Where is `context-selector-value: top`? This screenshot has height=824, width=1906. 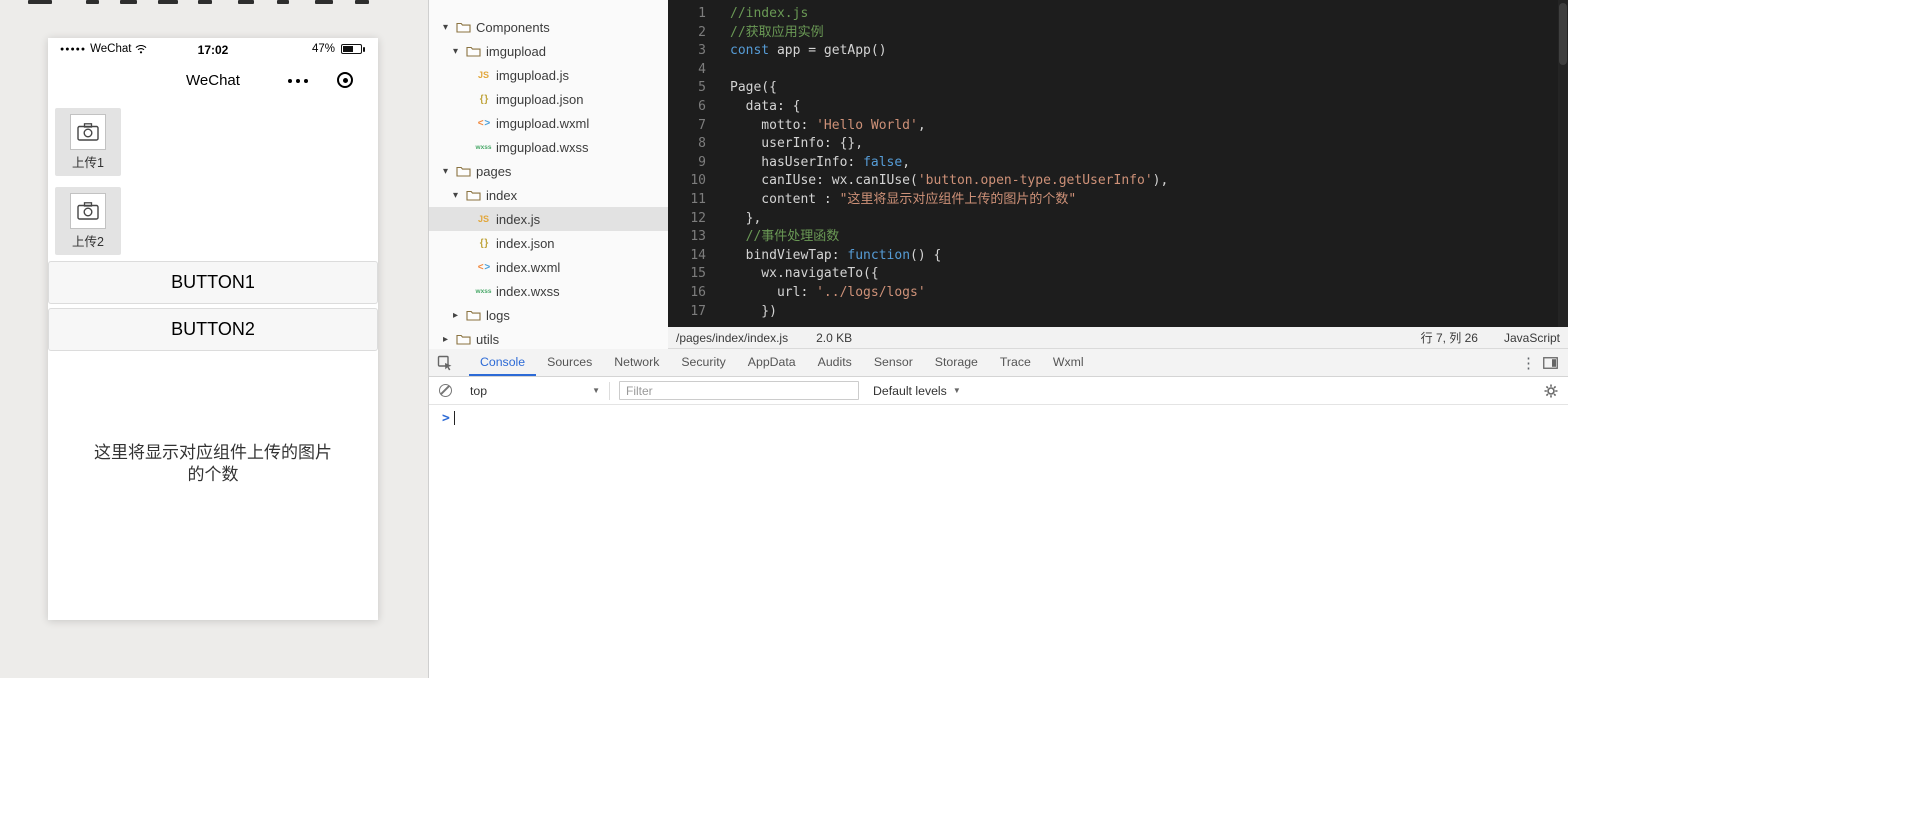 context-selector-value: top is located at coordinates (479, 390).